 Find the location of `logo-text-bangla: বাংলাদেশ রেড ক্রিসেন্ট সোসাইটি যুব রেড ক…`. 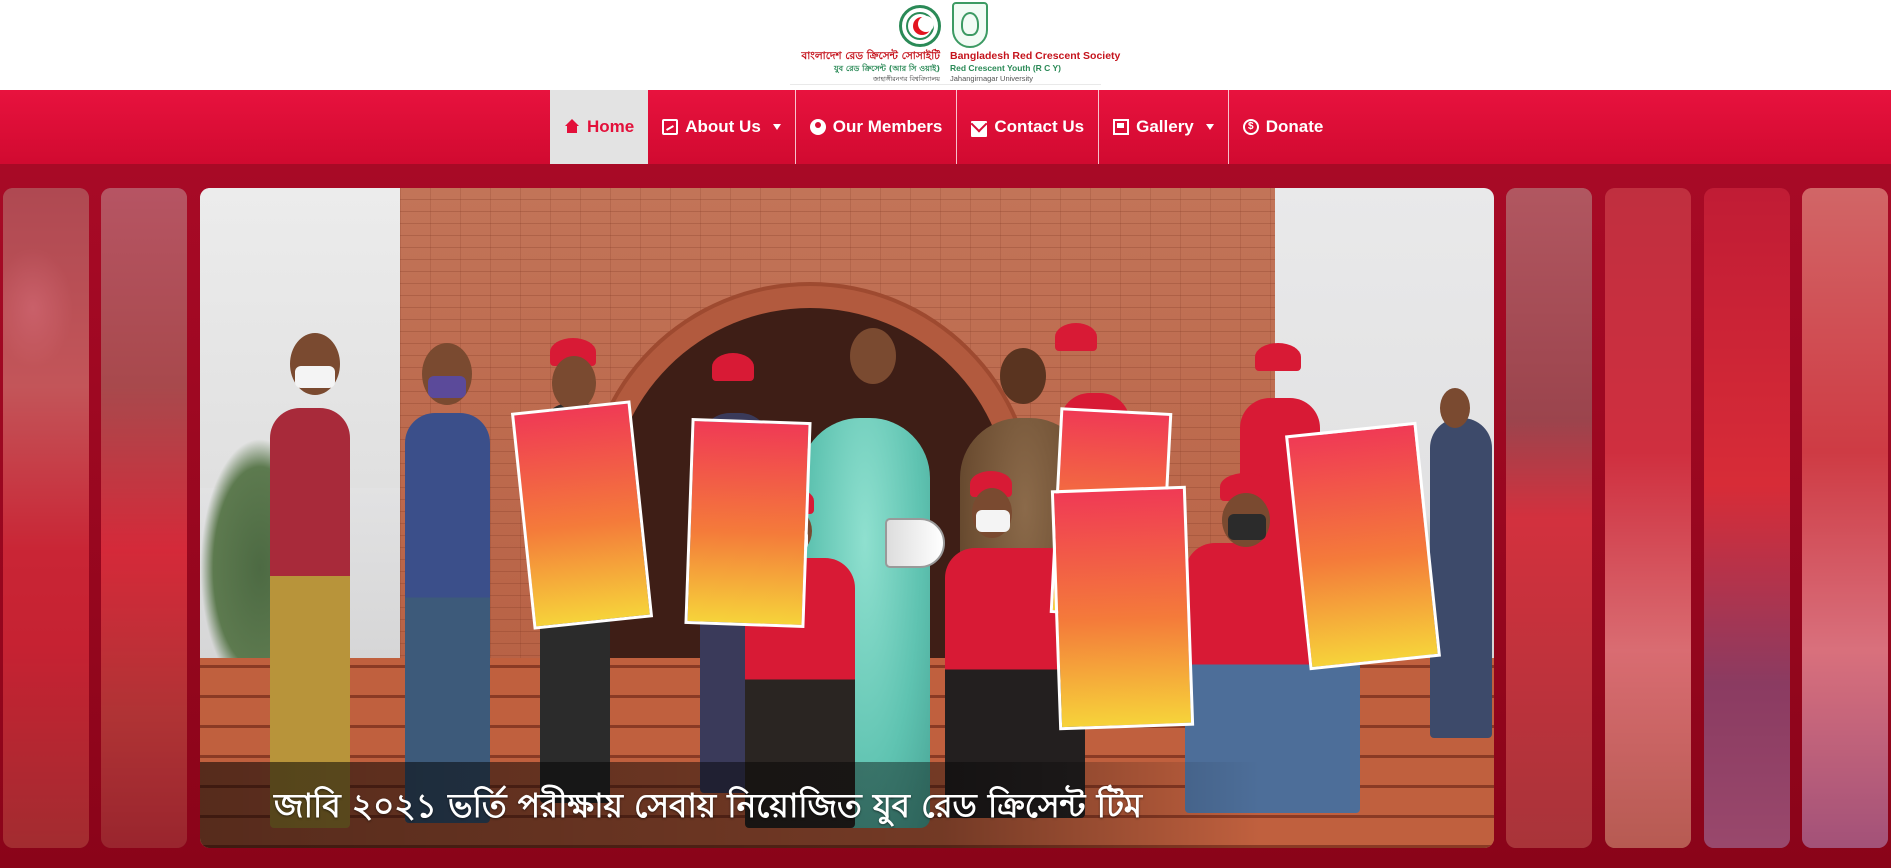

logo-text-bangla: বাংলাদেশ রেড ক্রিসেন্ট সোসাইটি যুব রেড ক… is located at coordinates (865, 67).